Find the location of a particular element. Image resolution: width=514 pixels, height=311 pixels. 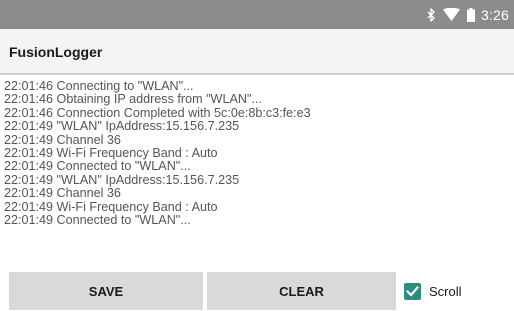

app-bar: FusionLogger is located at coordinates (257, 52).